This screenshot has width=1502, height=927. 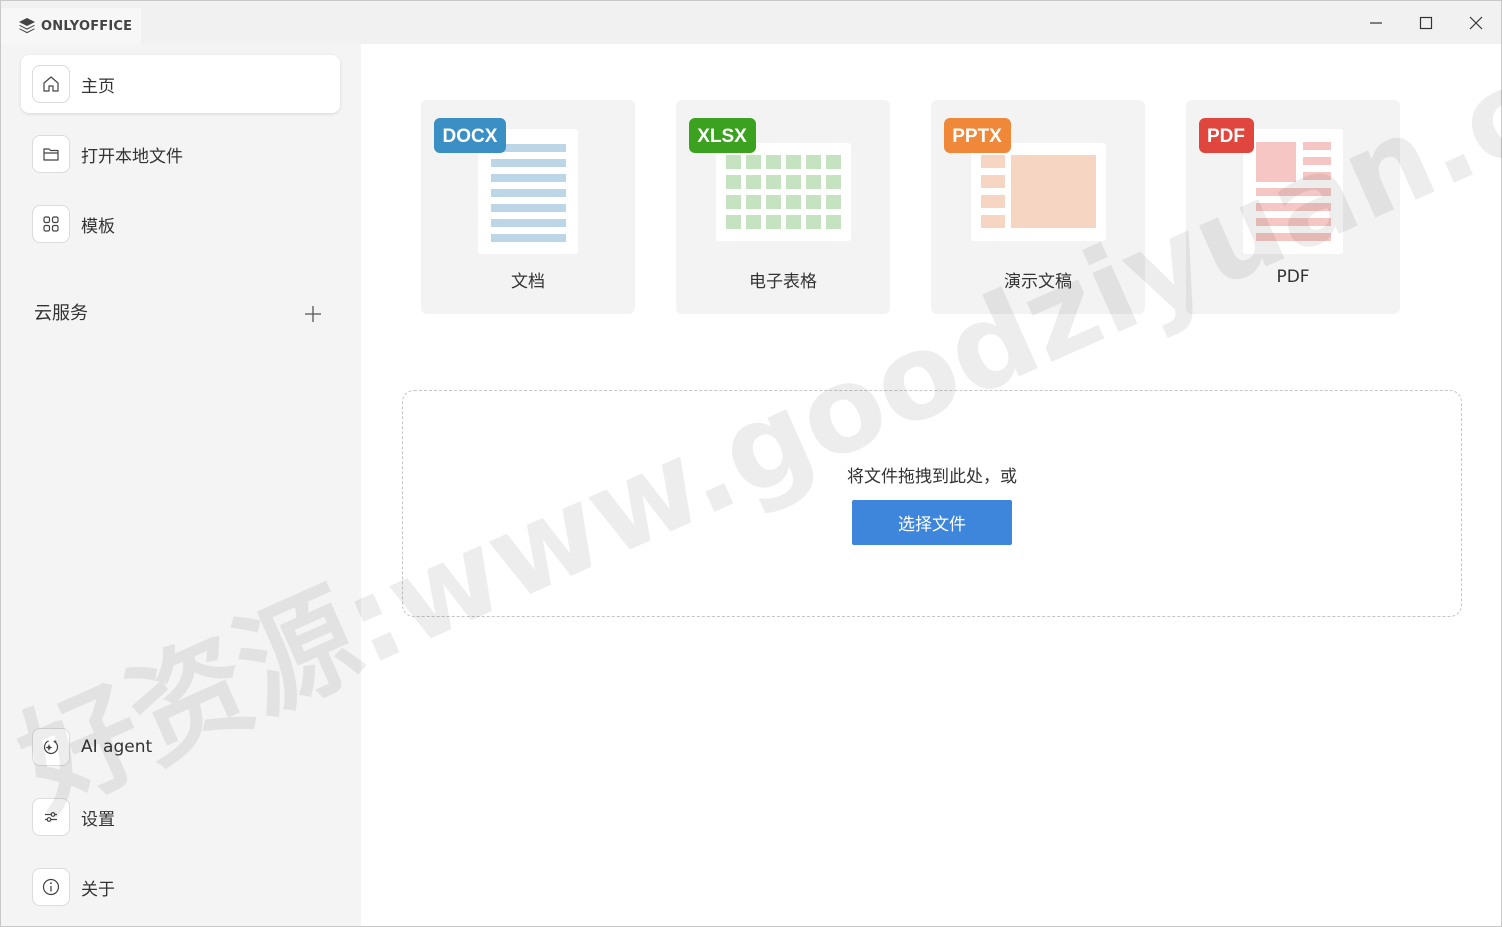 I want to click on minimize-icon, so click(x=1376, y=22).